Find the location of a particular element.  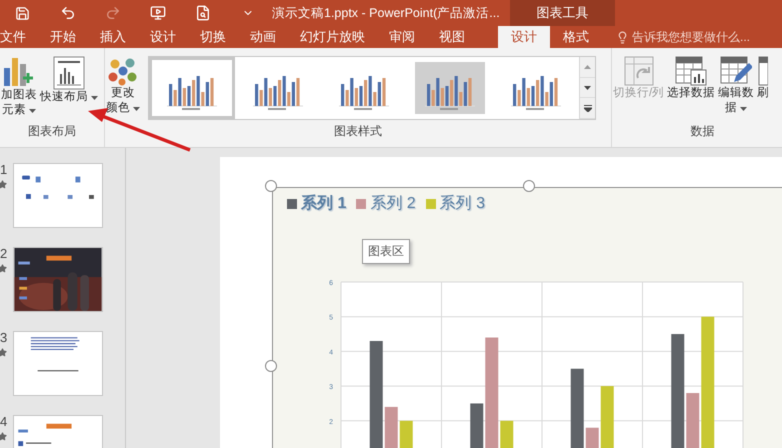

chart-add-icon is located at coordinates (19, 72).